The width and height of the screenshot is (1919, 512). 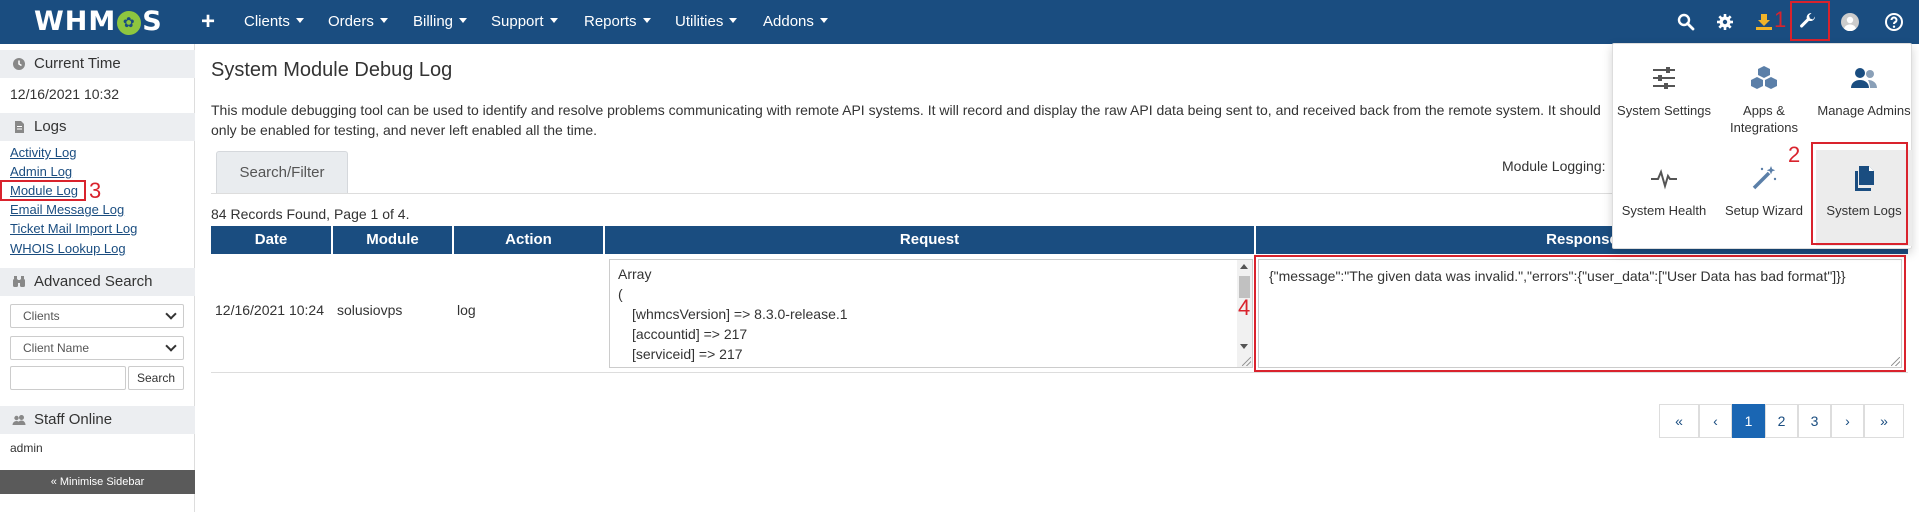 I want to click on download-icon, so click(x=1764, y=22).